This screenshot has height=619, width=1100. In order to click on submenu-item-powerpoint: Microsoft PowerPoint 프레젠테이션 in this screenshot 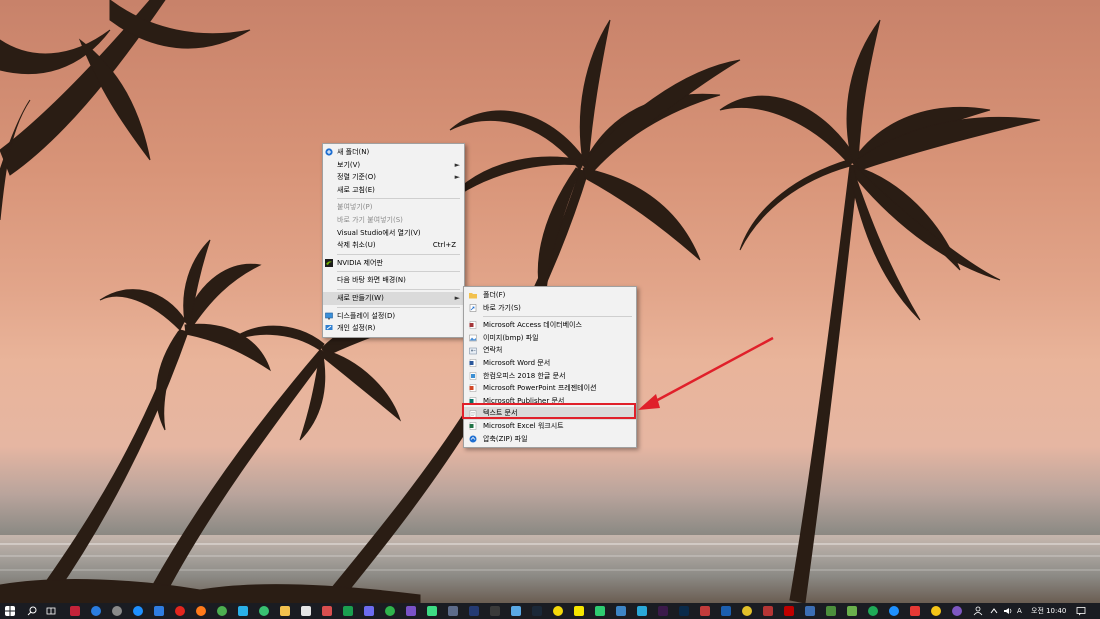, I will do `click(550, 388)`.